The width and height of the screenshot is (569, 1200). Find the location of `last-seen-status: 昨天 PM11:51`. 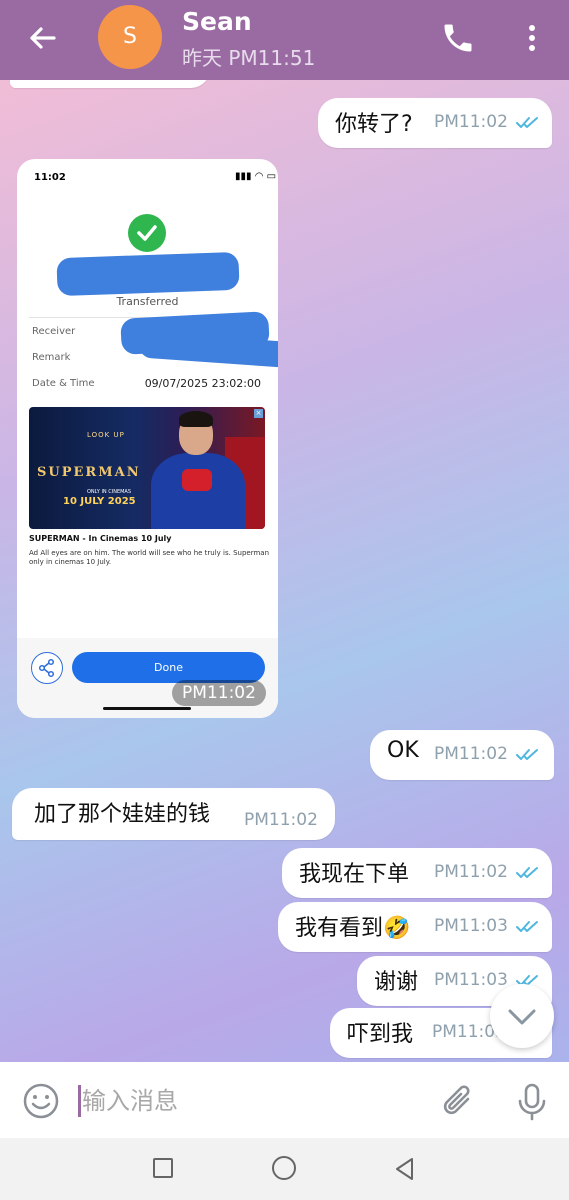

last-seen-status: 昨天 PM11:51 is located at coordinates (249, 58).